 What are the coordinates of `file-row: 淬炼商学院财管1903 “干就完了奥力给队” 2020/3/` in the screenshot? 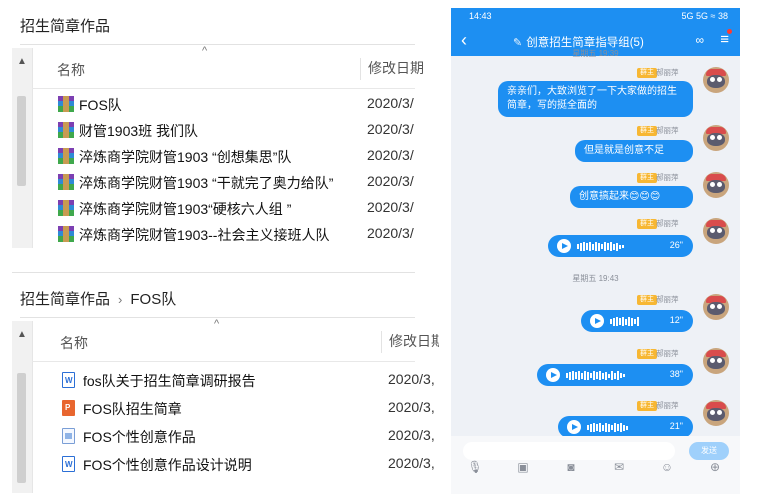 It's located at (223, 182).